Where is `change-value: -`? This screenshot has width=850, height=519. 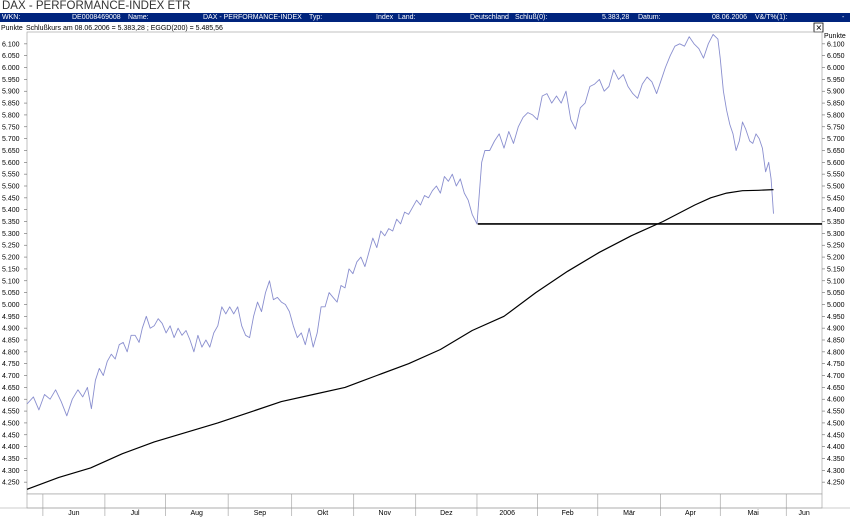 change-value: - is located at coordinates (843, 17).